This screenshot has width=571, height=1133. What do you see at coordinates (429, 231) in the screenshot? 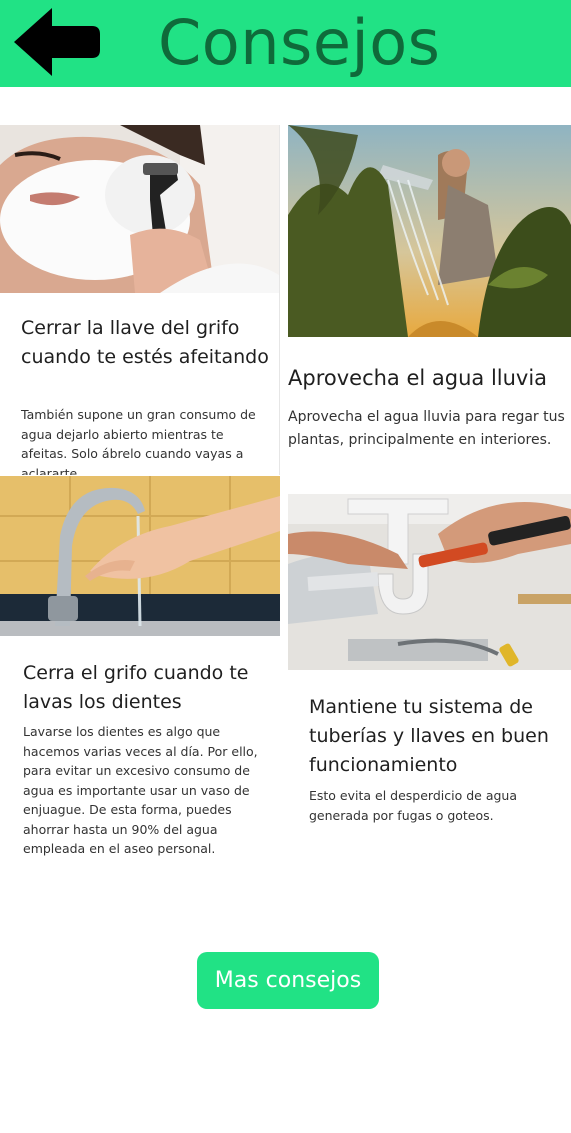
I see `watering-plants-photo` at bounding box center [429, 231].